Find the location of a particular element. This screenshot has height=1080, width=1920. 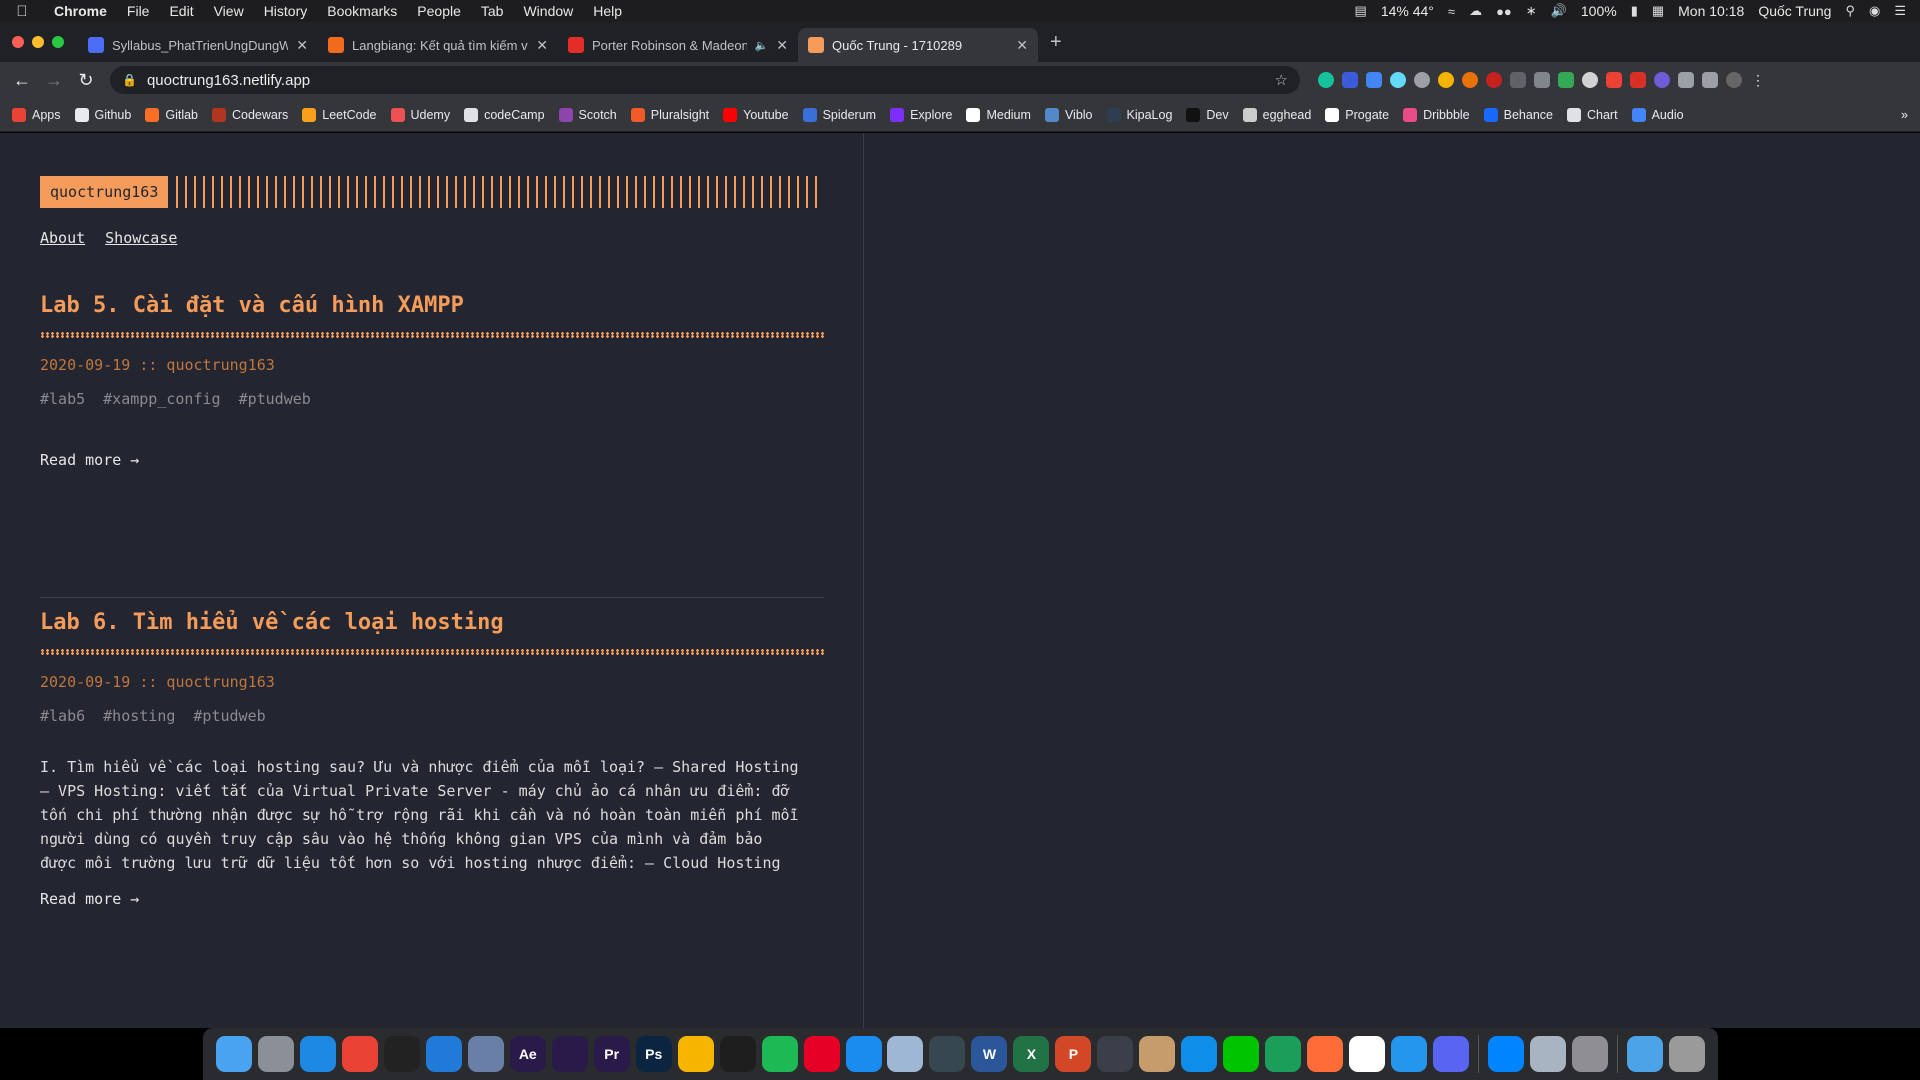

reload-icon: ↻ is located at coordinates (86, 80).